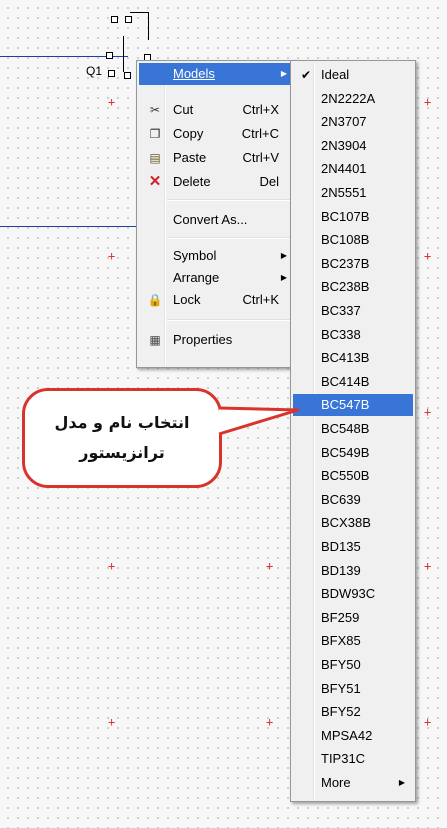  I want to click on model-label: BC550B, so click(345, 476).